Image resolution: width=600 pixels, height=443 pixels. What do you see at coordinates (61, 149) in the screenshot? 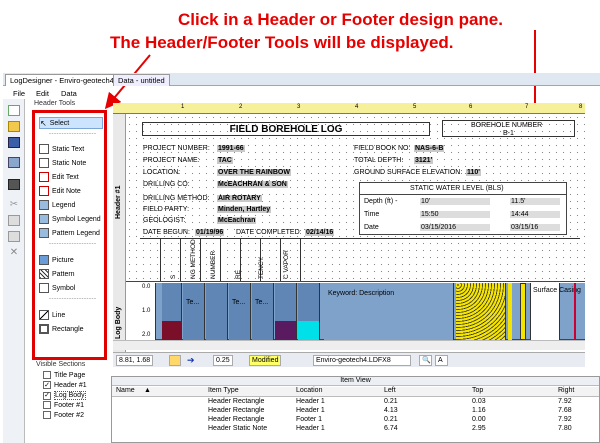
I see `tool-static-text: Static Text` at bounding box center [61, 149].